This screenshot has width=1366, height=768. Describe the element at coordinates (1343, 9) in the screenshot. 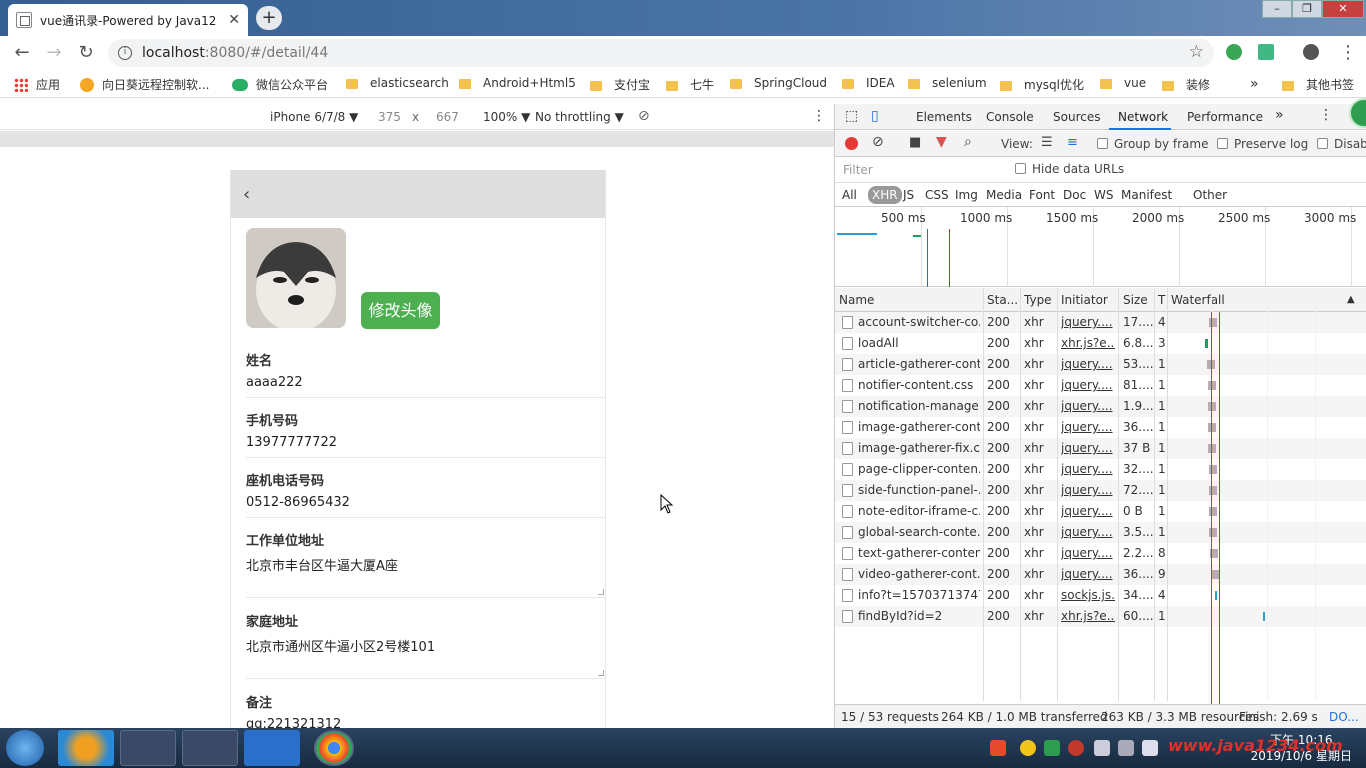

I see `window-close-button: ✕` at that location.